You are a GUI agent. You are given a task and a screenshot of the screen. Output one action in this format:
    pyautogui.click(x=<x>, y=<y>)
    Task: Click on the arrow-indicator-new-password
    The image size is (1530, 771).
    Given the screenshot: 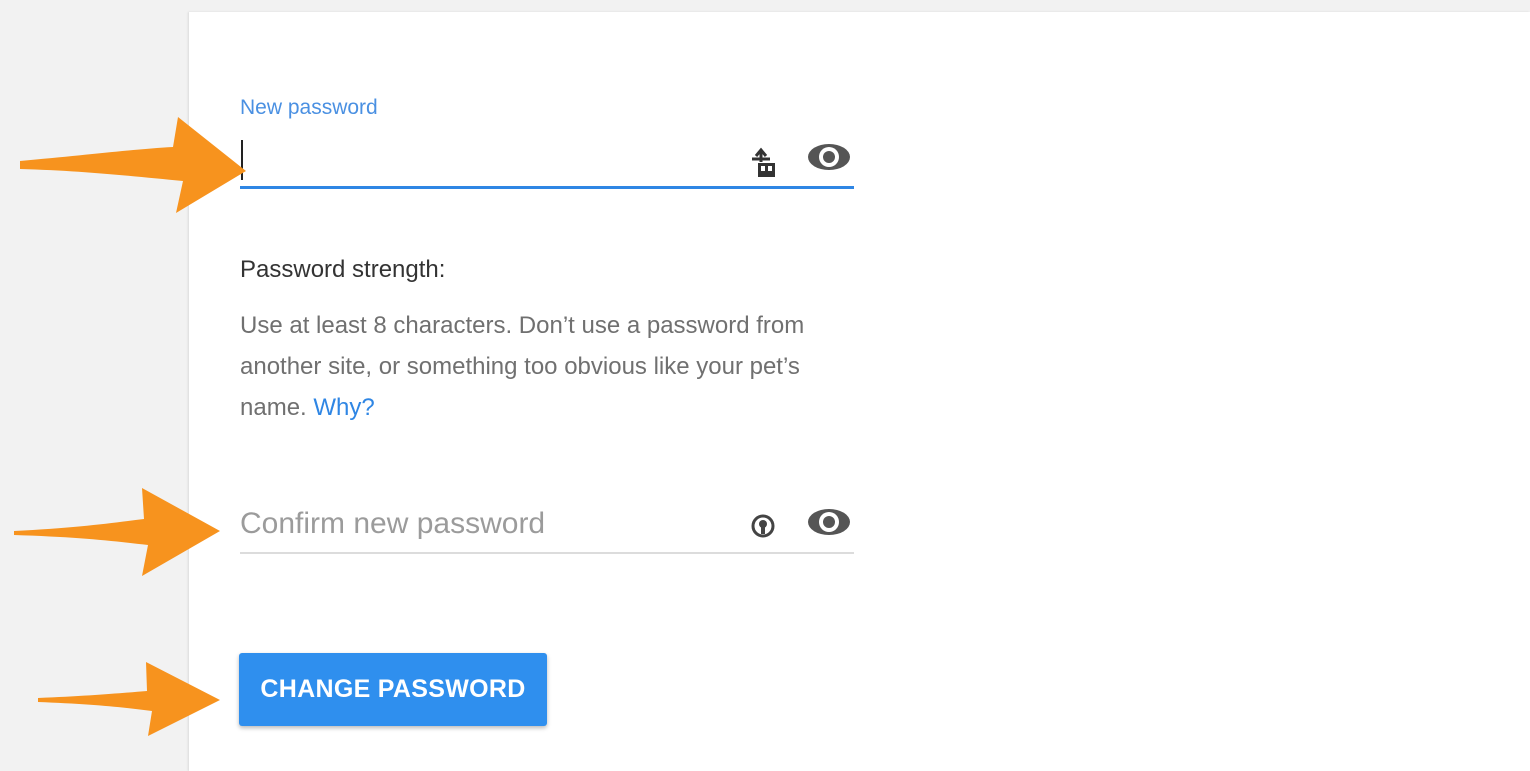 What is the action you would take?
    pyautogui.click(x=133, y=165)
    